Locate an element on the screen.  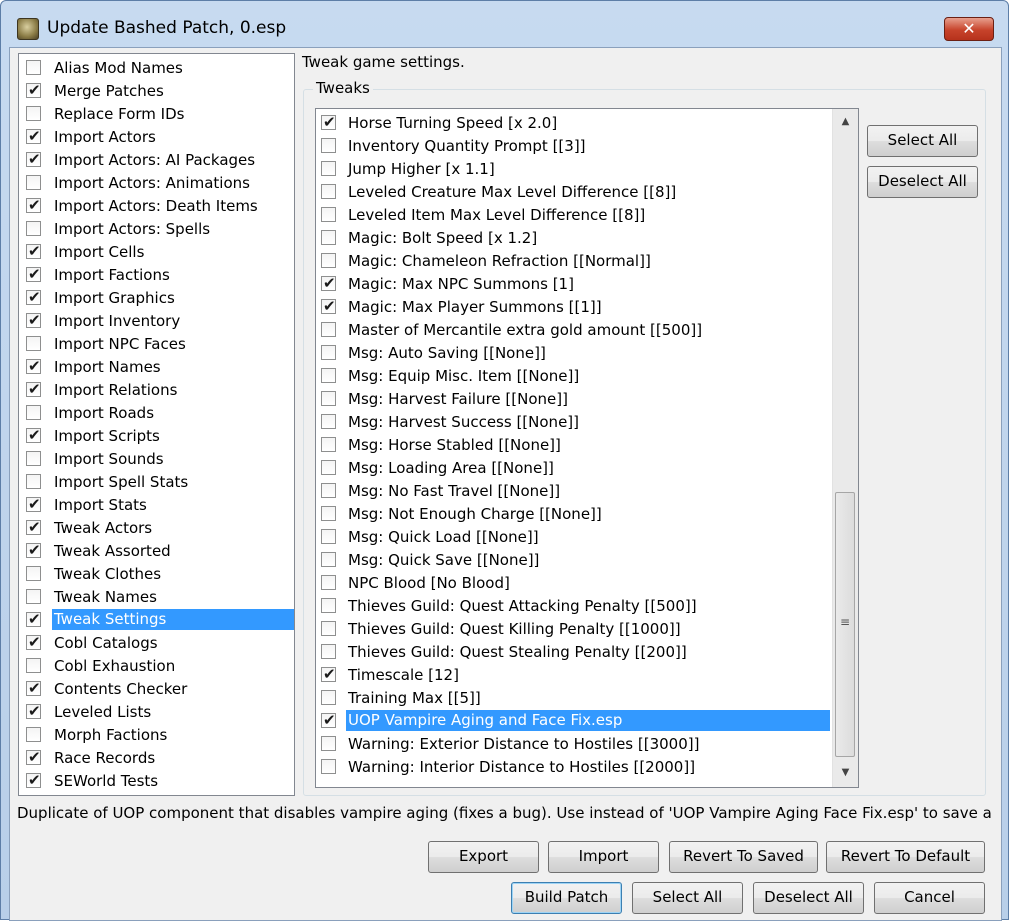
patcher-item: ✔ Import Graphics is located at coordinates (156, 297).